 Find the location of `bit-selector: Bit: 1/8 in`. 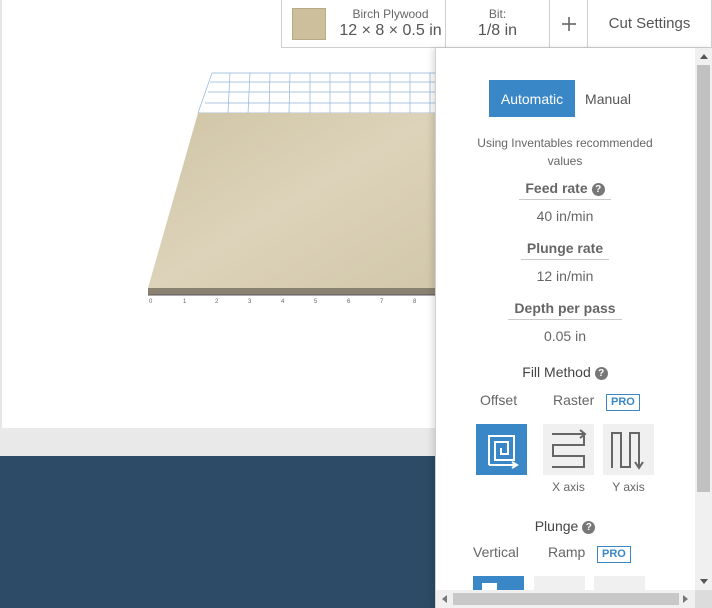

bit-selector: Bit: 1/8 in is located at coordinates (498, 23).